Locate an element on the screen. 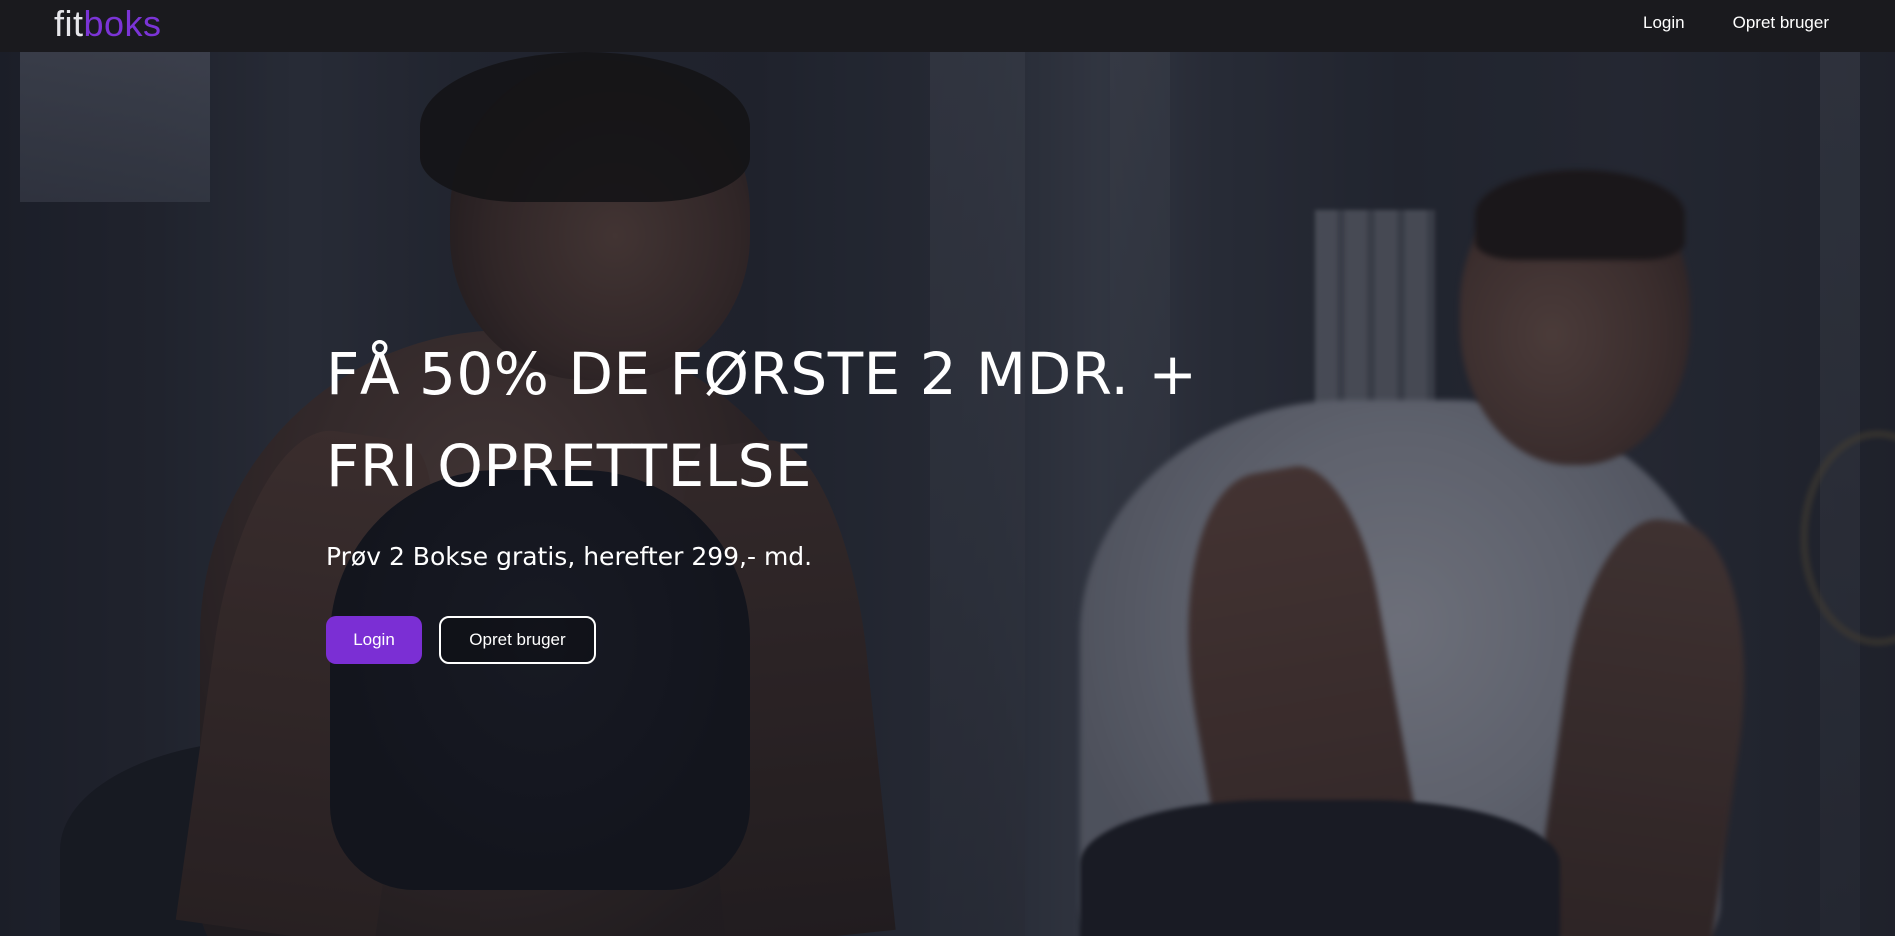 The height and width of the screenshot is (936, 1895). nav-signup-link: Opret bruger is located at coordinates (1781, 23).